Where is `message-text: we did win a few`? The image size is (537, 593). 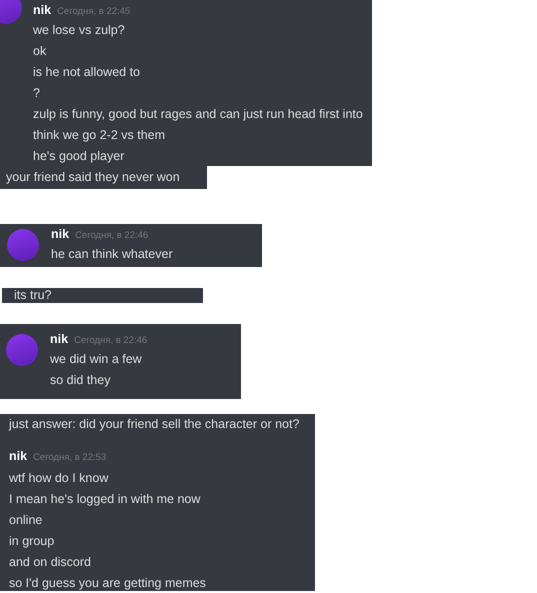 message-text: we did win a few is located at coordinates (96, 359).